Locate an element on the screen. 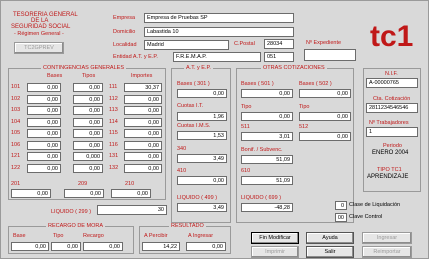  trab-field: 1 is located at coordinates (392, 132).